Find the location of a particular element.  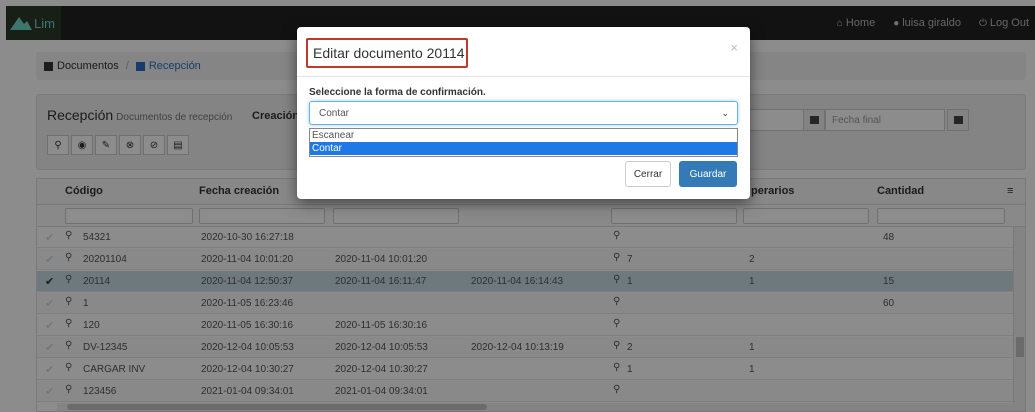

option-contar: Contar is located at coordinates (523, 148).